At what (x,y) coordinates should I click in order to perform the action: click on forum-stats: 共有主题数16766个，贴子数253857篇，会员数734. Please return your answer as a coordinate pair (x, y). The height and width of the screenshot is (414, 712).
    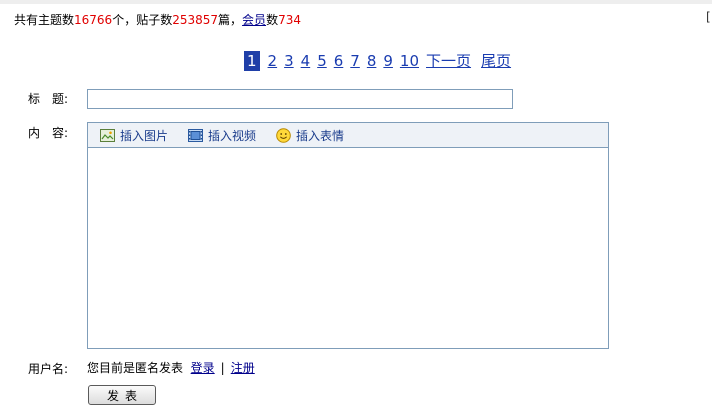
    Looking at the image, I should click on (157, 19).